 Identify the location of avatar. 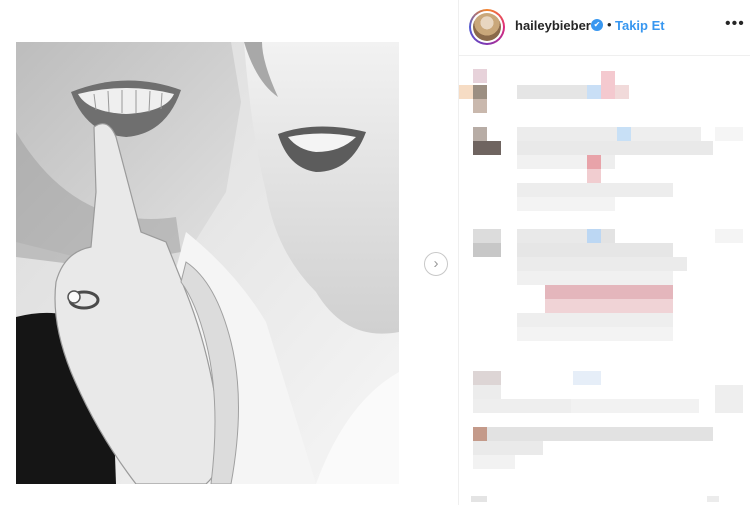
(487, 27).